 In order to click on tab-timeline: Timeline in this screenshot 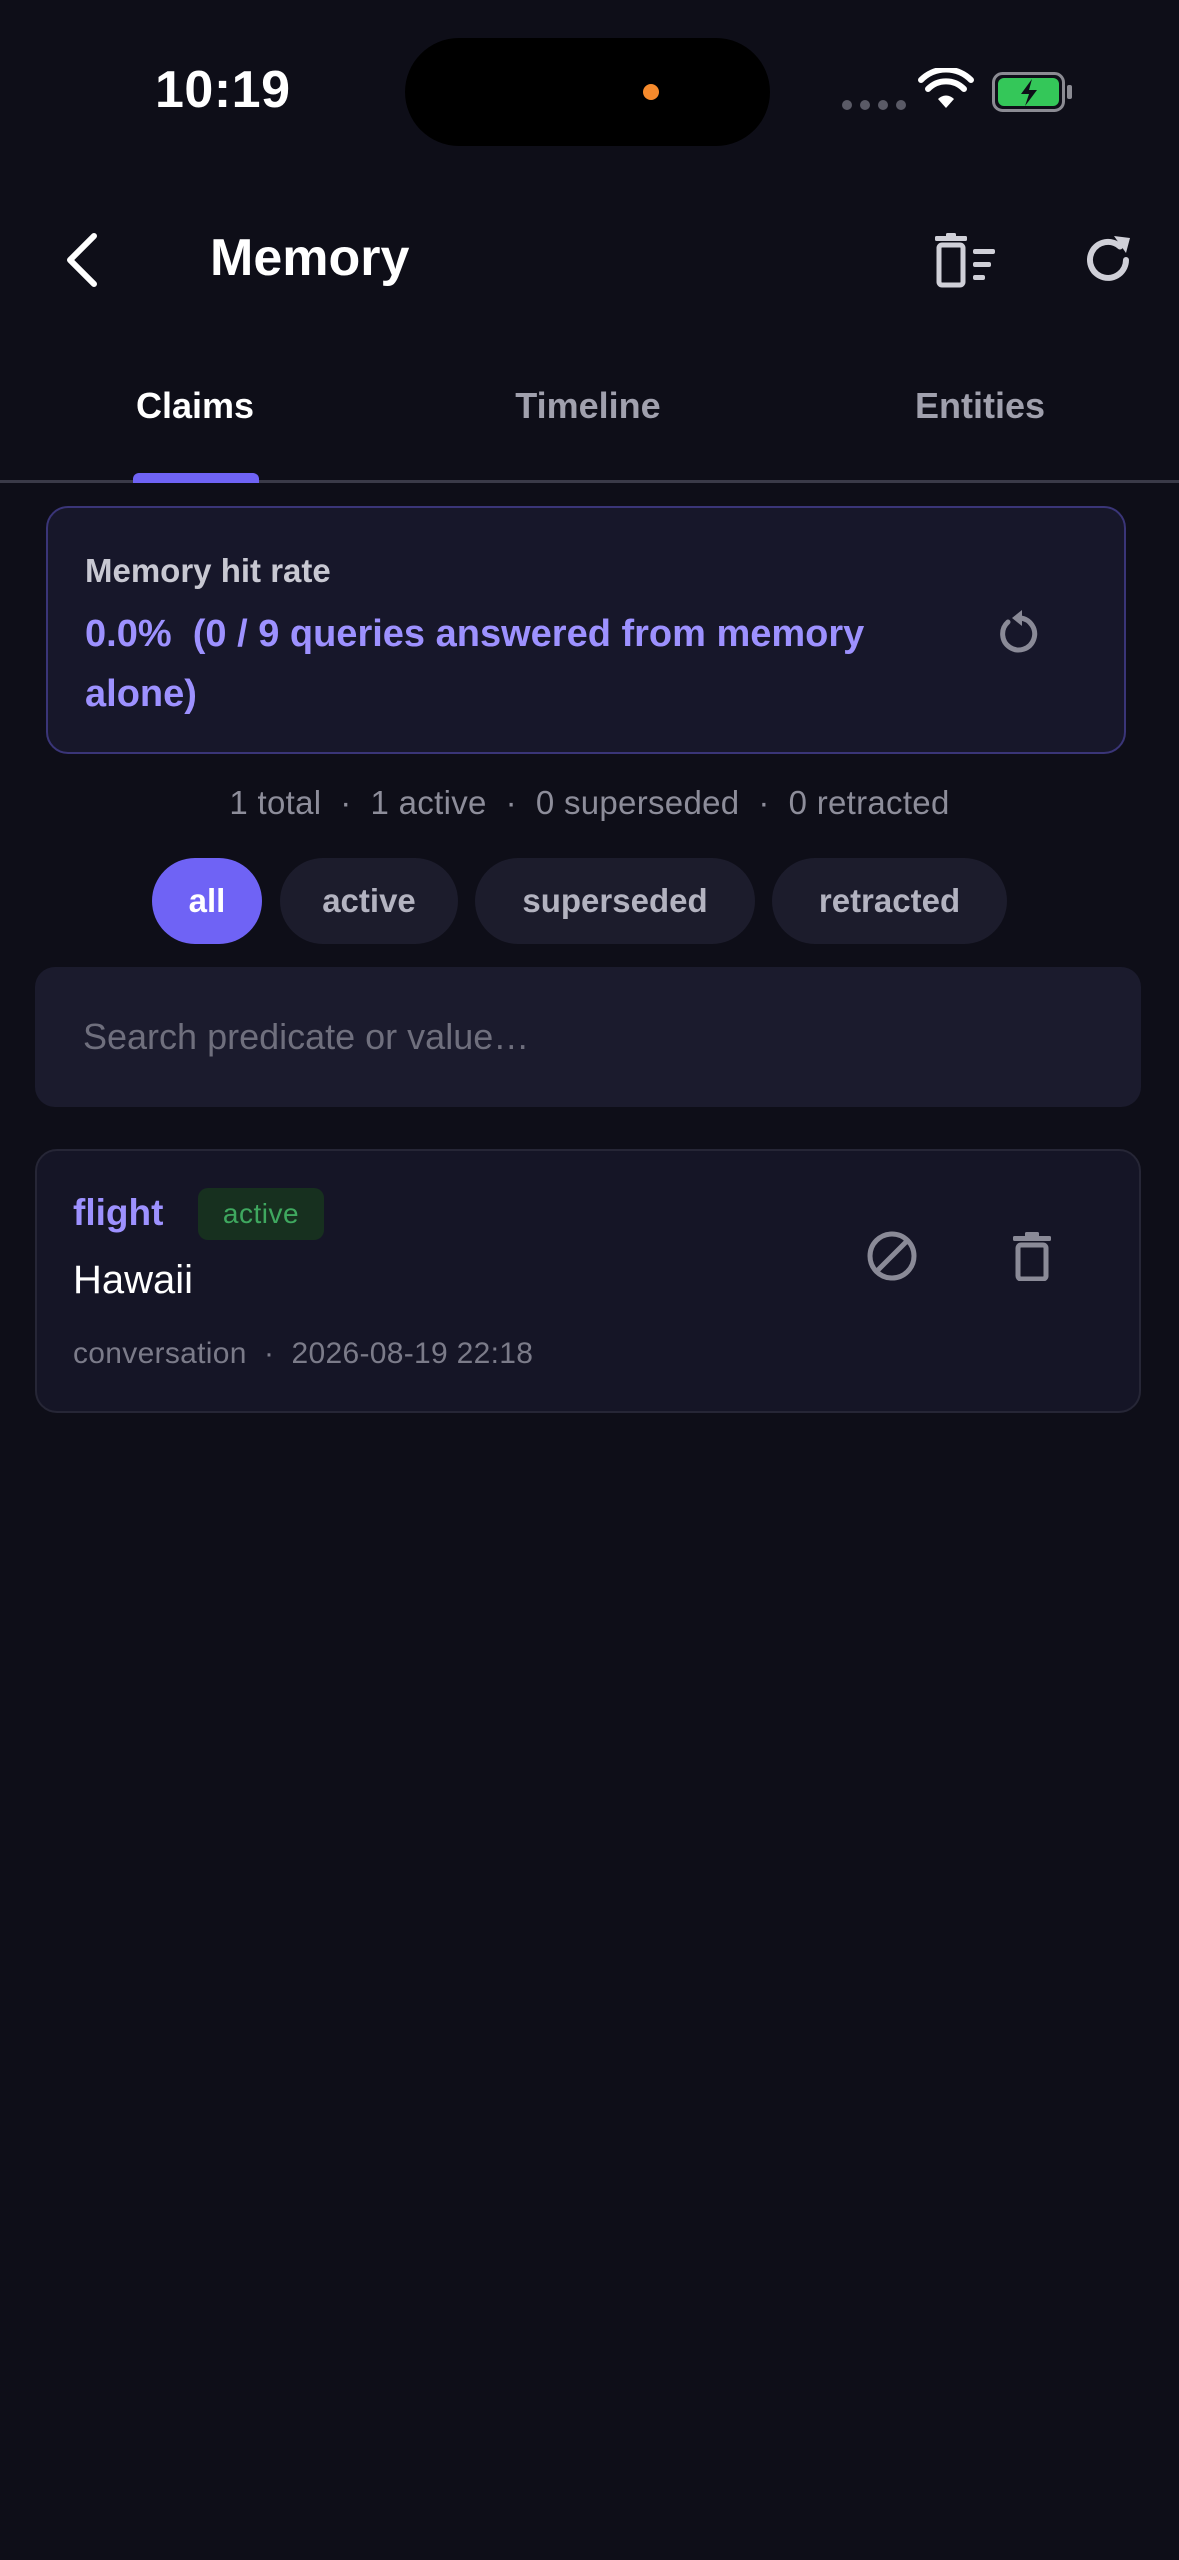, I will do `click(588, 415)`.